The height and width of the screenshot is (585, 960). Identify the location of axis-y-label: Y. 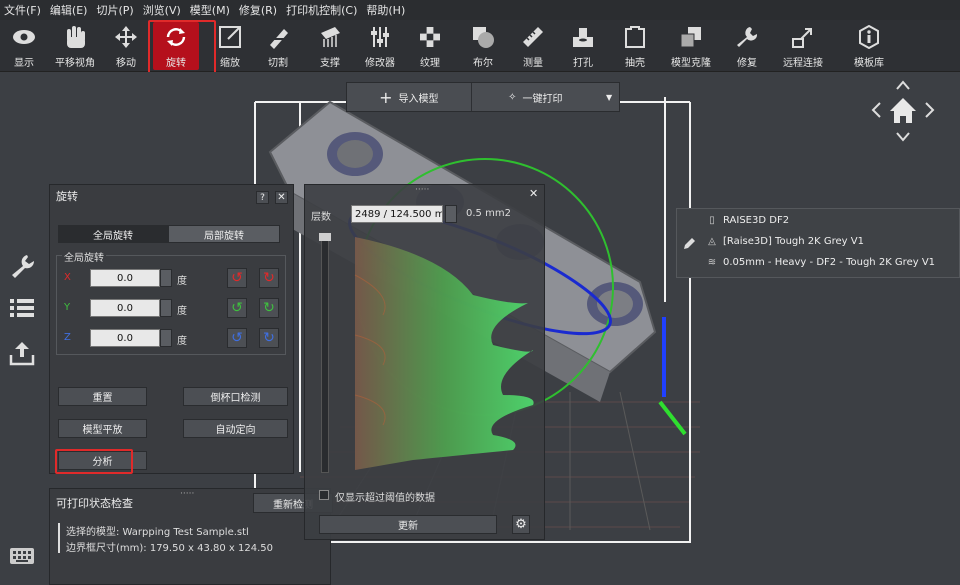
(67, 307).